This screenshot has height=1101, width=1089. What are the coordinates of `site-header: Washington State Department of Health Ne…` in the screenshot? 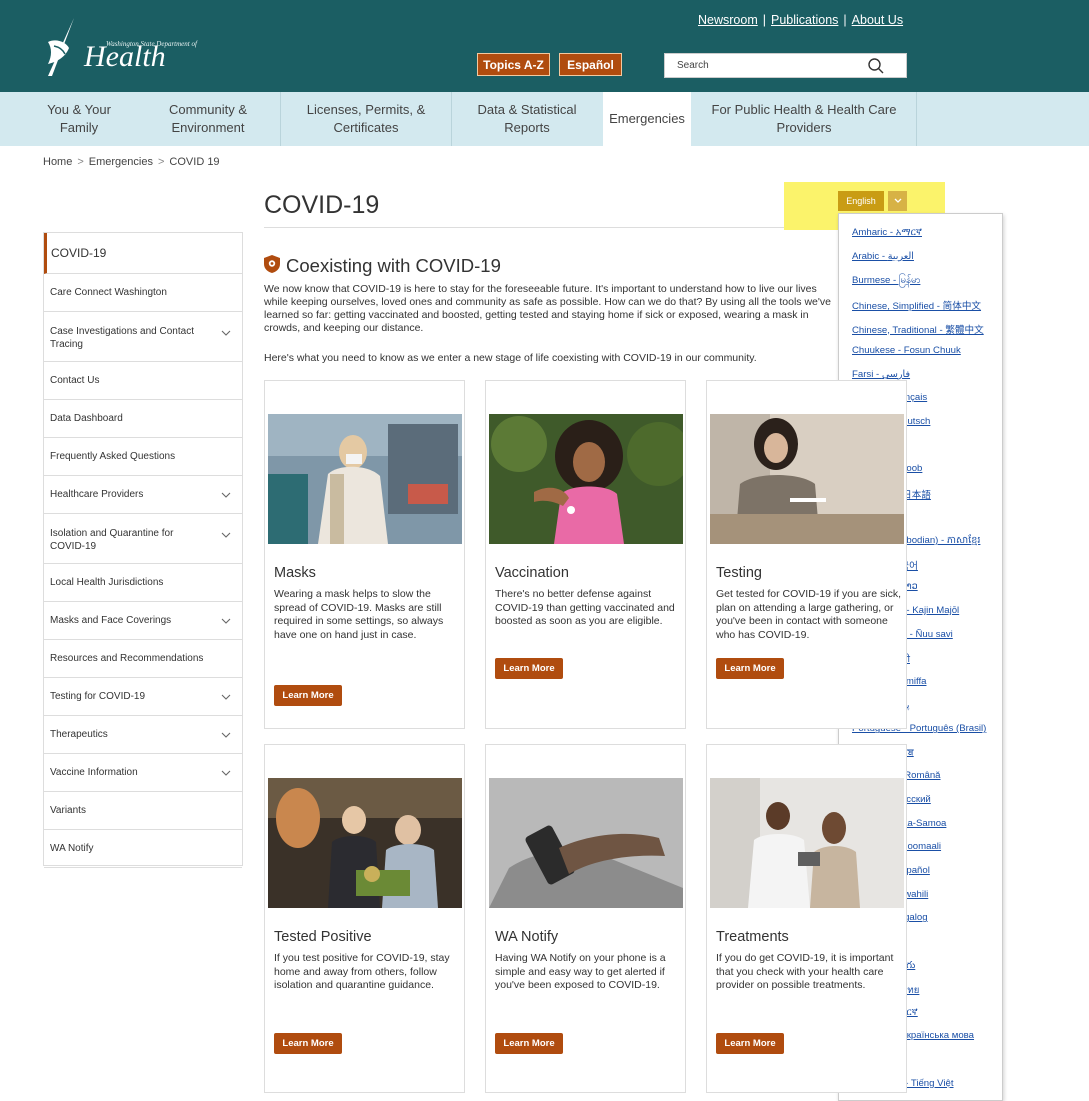 It's located at (544, 46).